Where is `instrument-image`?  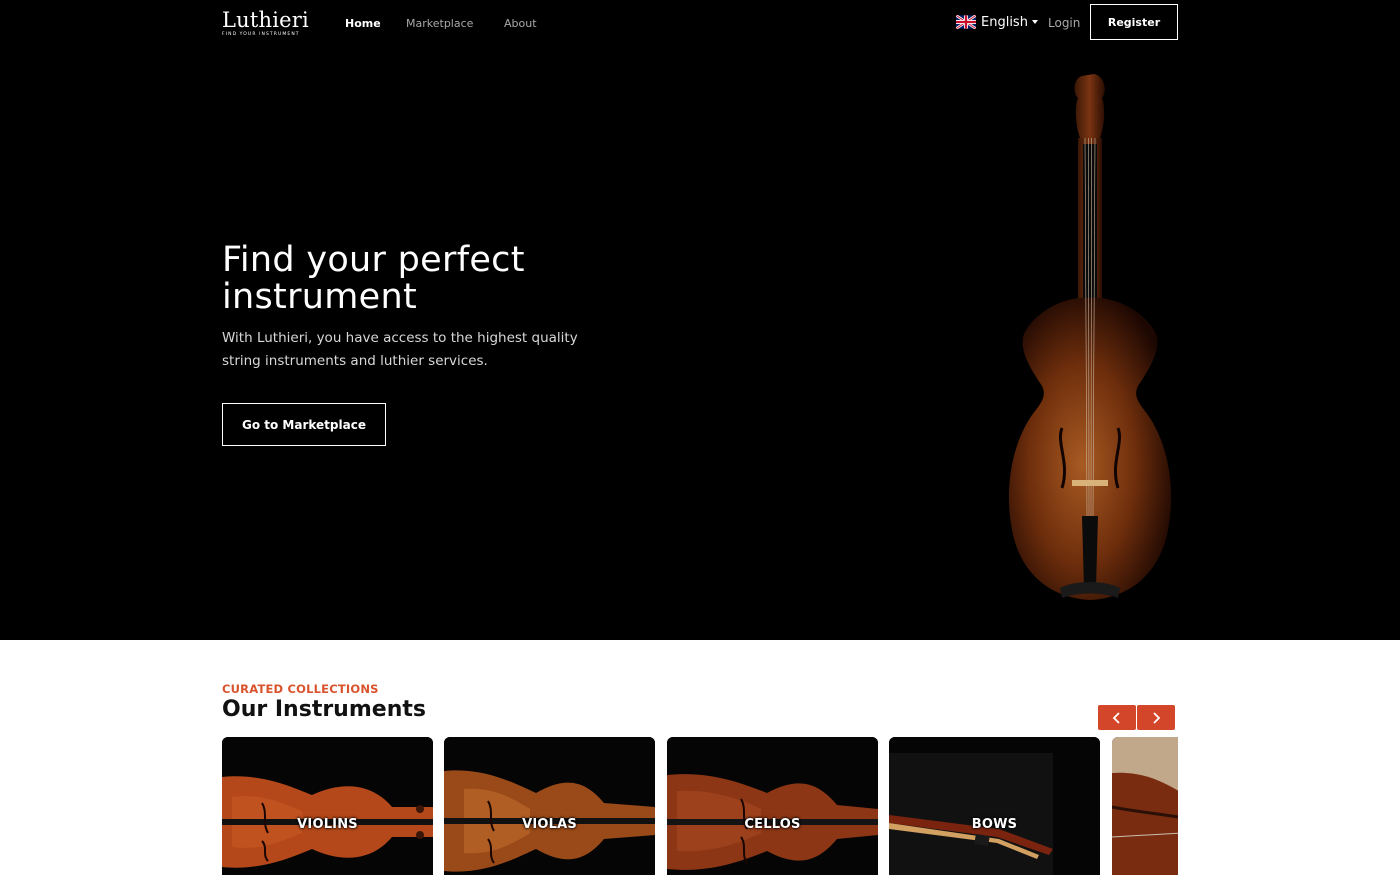 instrument-image is located at coordinates (1145, 806).